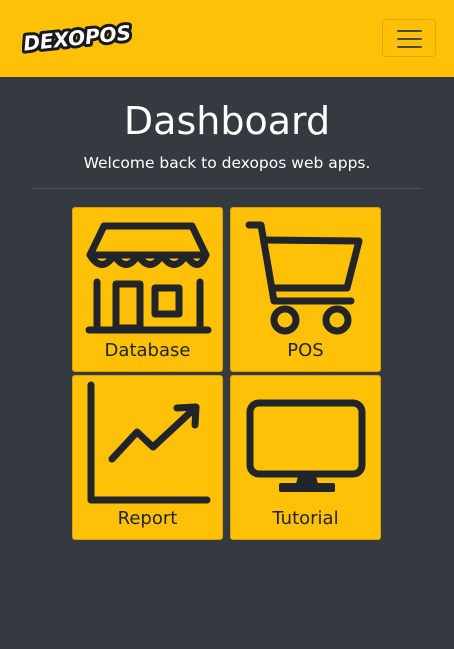 This screenshot has height=649, width=454. I want to click on divider, so click(227, 188).